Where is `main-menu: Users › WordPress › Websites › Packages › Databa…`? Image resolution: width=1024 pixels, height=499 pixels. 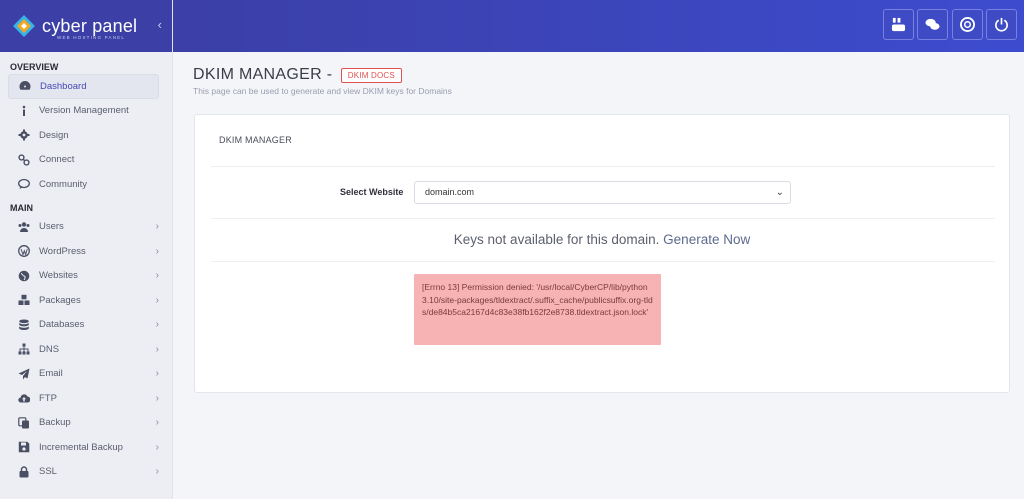
main-menu: Users › WordPress › Websites › Packages › Databa… is located at coordinates (86, 350).